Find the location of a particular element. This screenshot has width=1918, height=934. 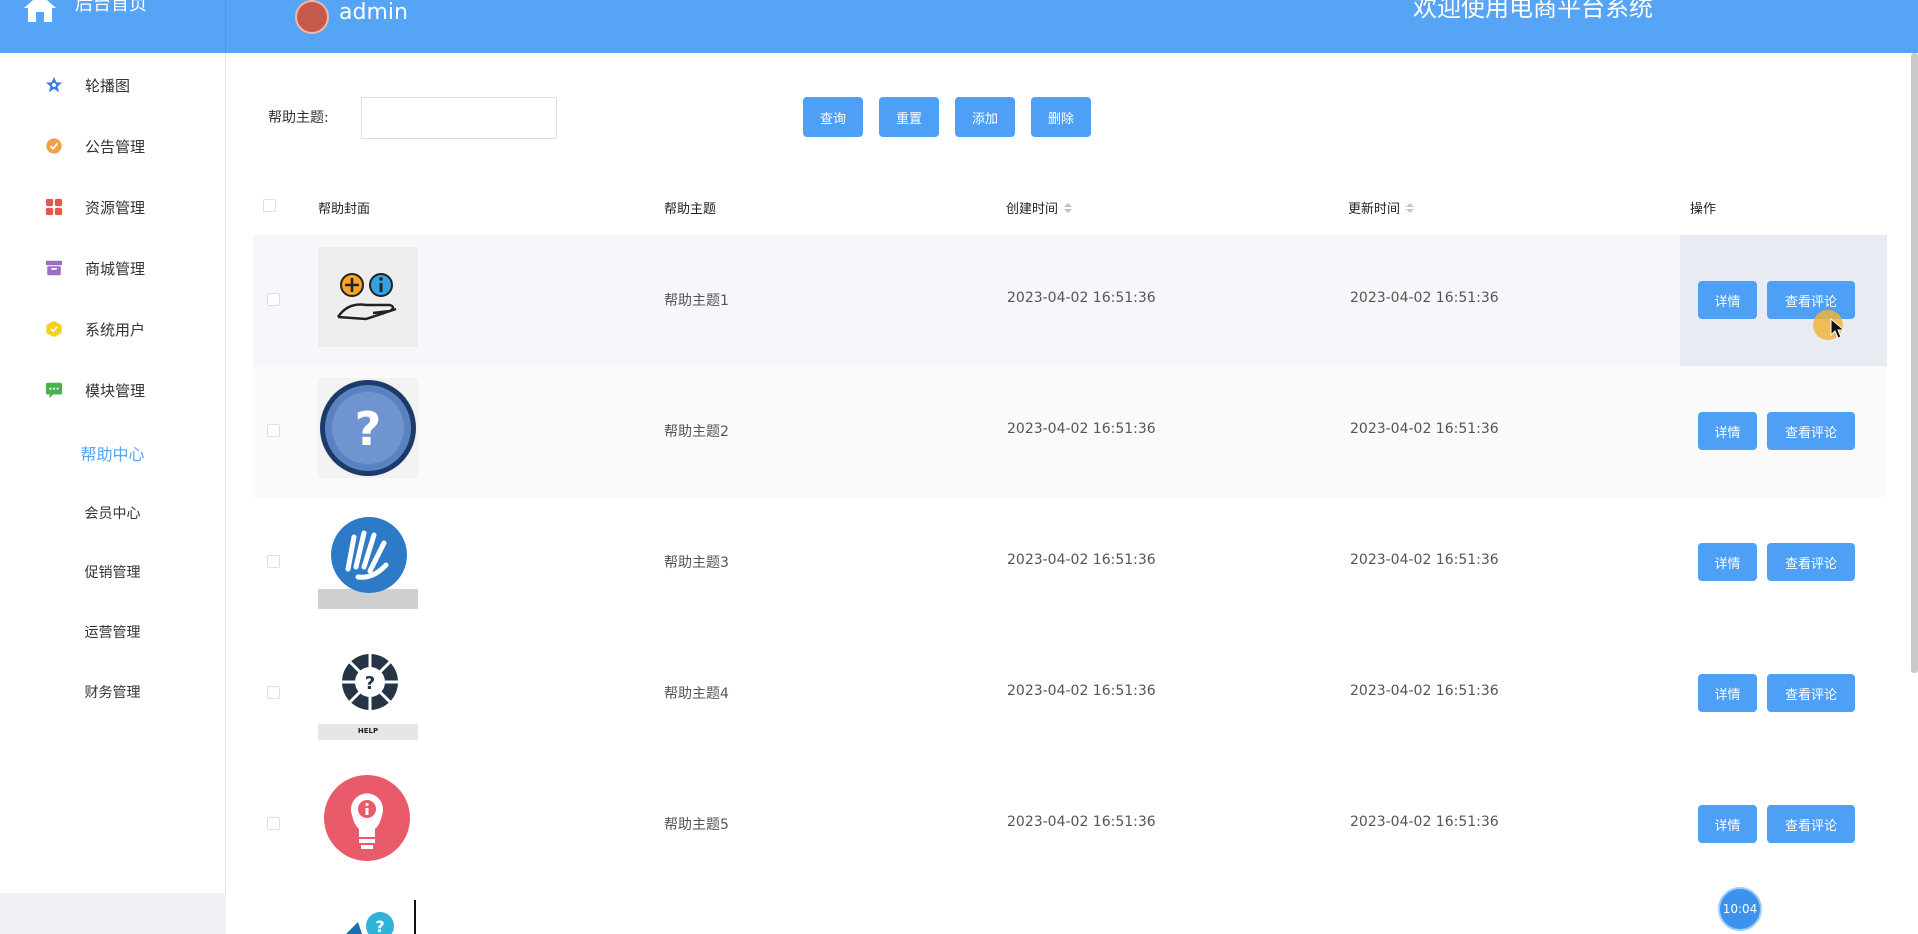

sidebar-item-label: 商城管理 is located at coordinates (115, 268).